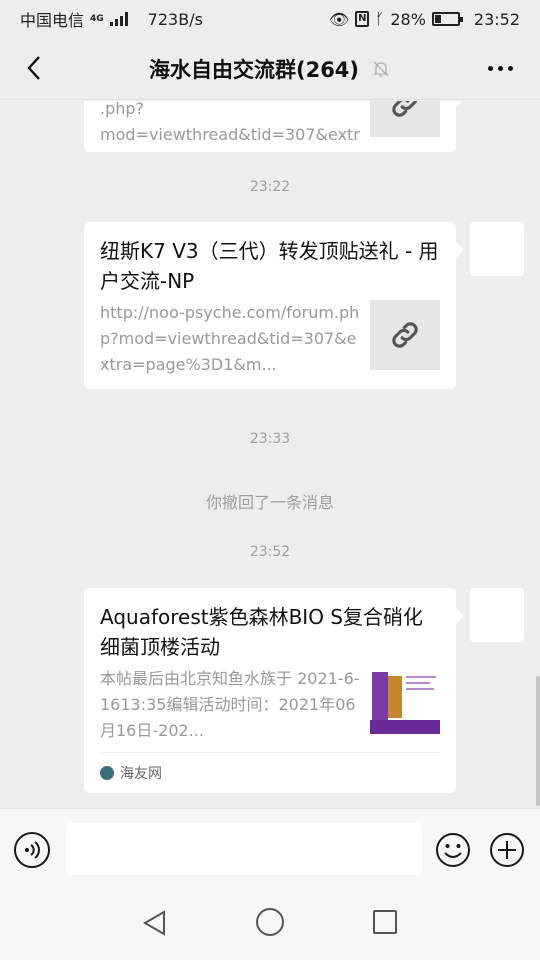 This screenshot has height=960, width=540. I want to click on nav-back-icon, so click(155, 923).